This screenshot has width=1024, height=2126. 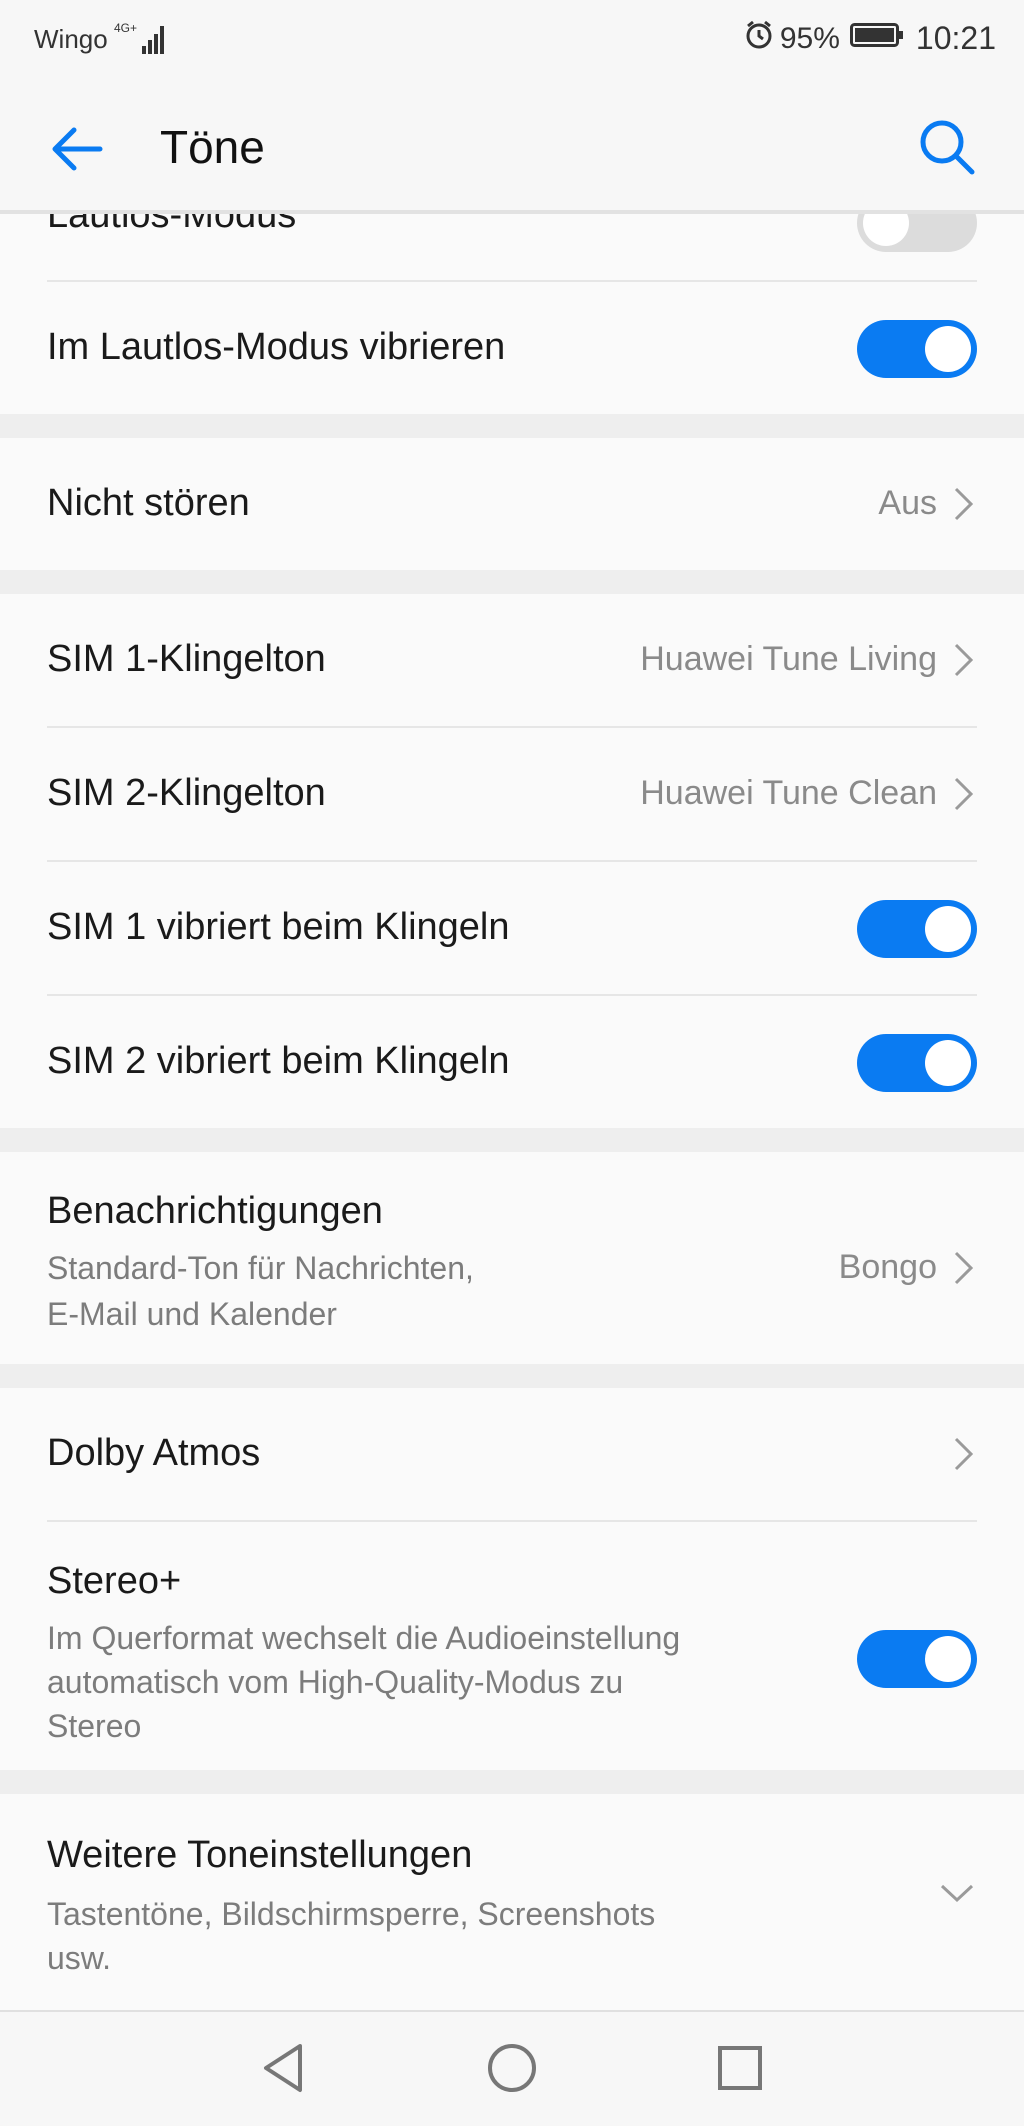 What do you see at coordinates (759, 38) in the screenshot?
I see `alarm-icon` at bounding box center [759, 38].